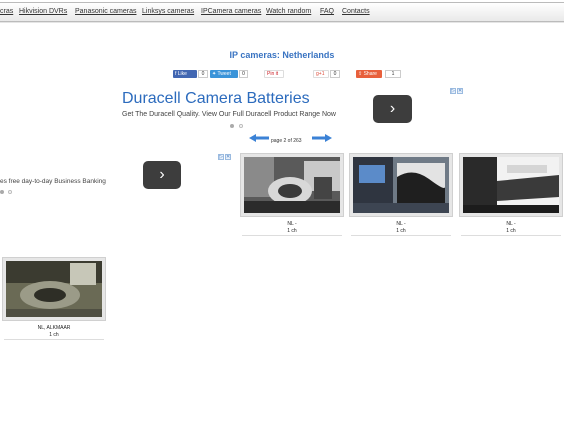 The image size is (564, 423). I want to click on side-adchoices-icon: ▷, so click(221, 157).